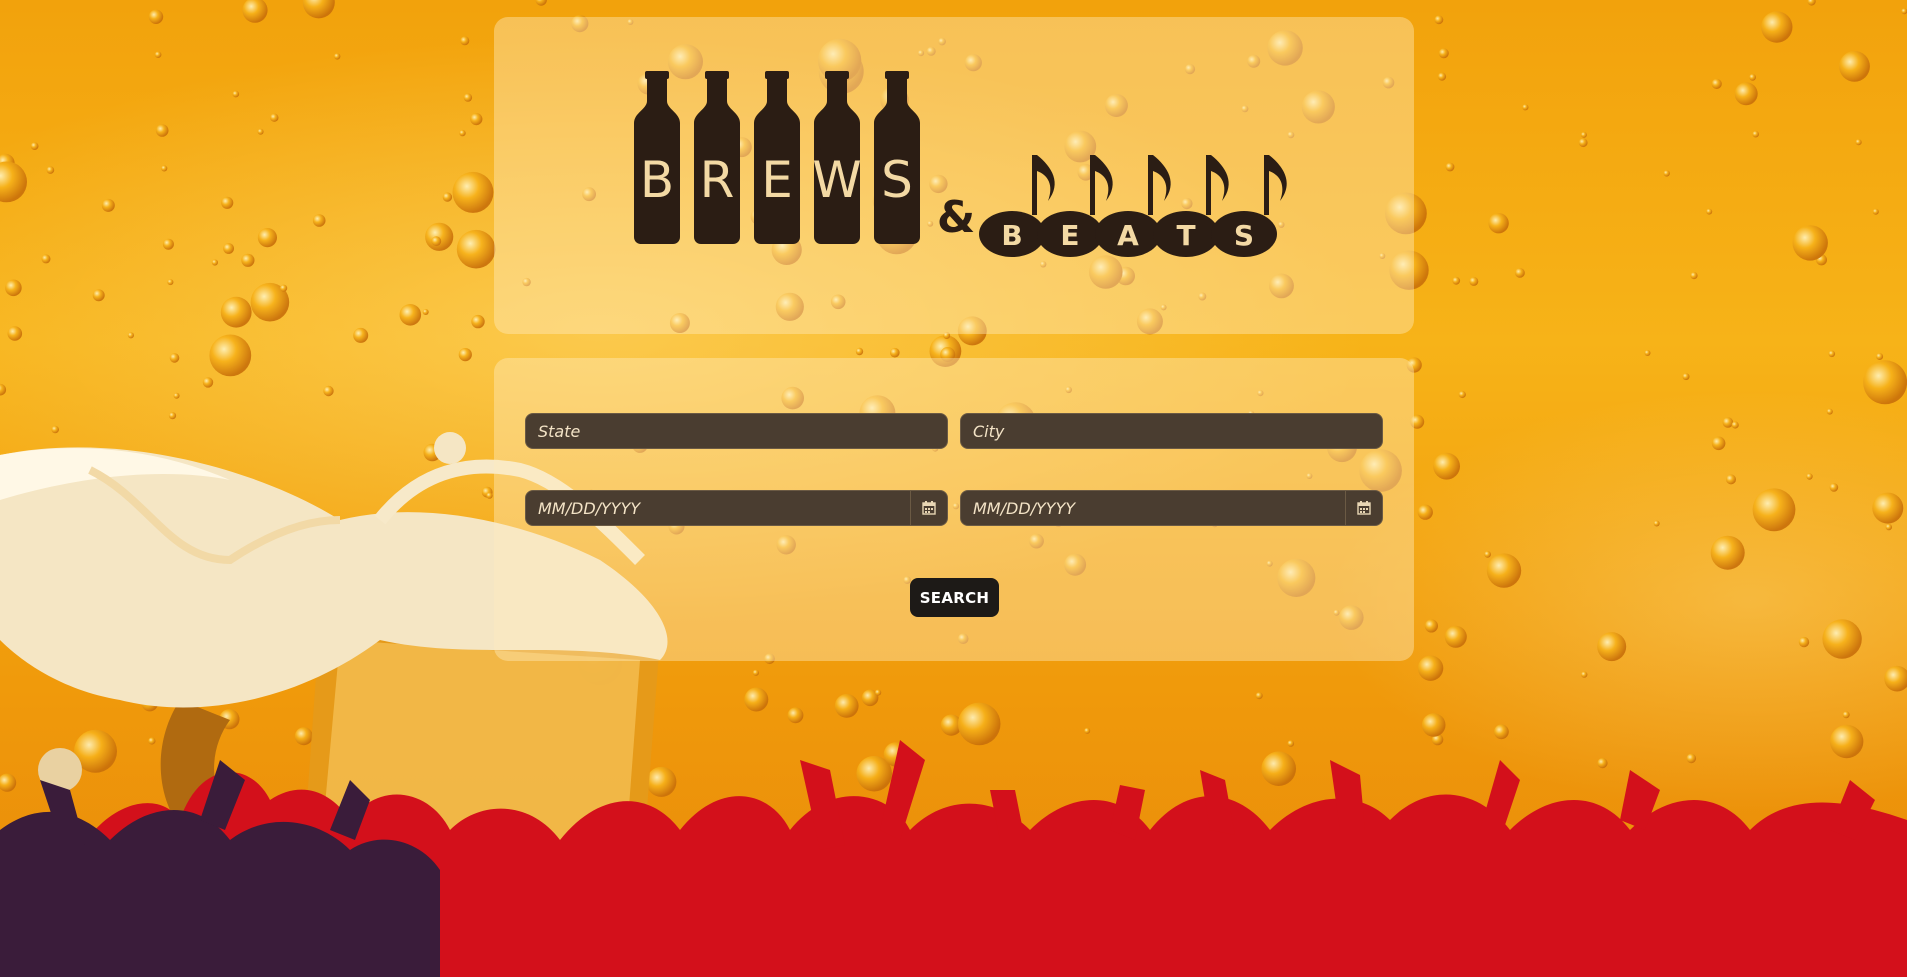 This screenshot has height=977, width=1907. What do you see at coordinates (960, 164) in the screenshot?
I see `brews-and-beats-logo: B R E W S & B E A T S` at bounding box center [960, 164].